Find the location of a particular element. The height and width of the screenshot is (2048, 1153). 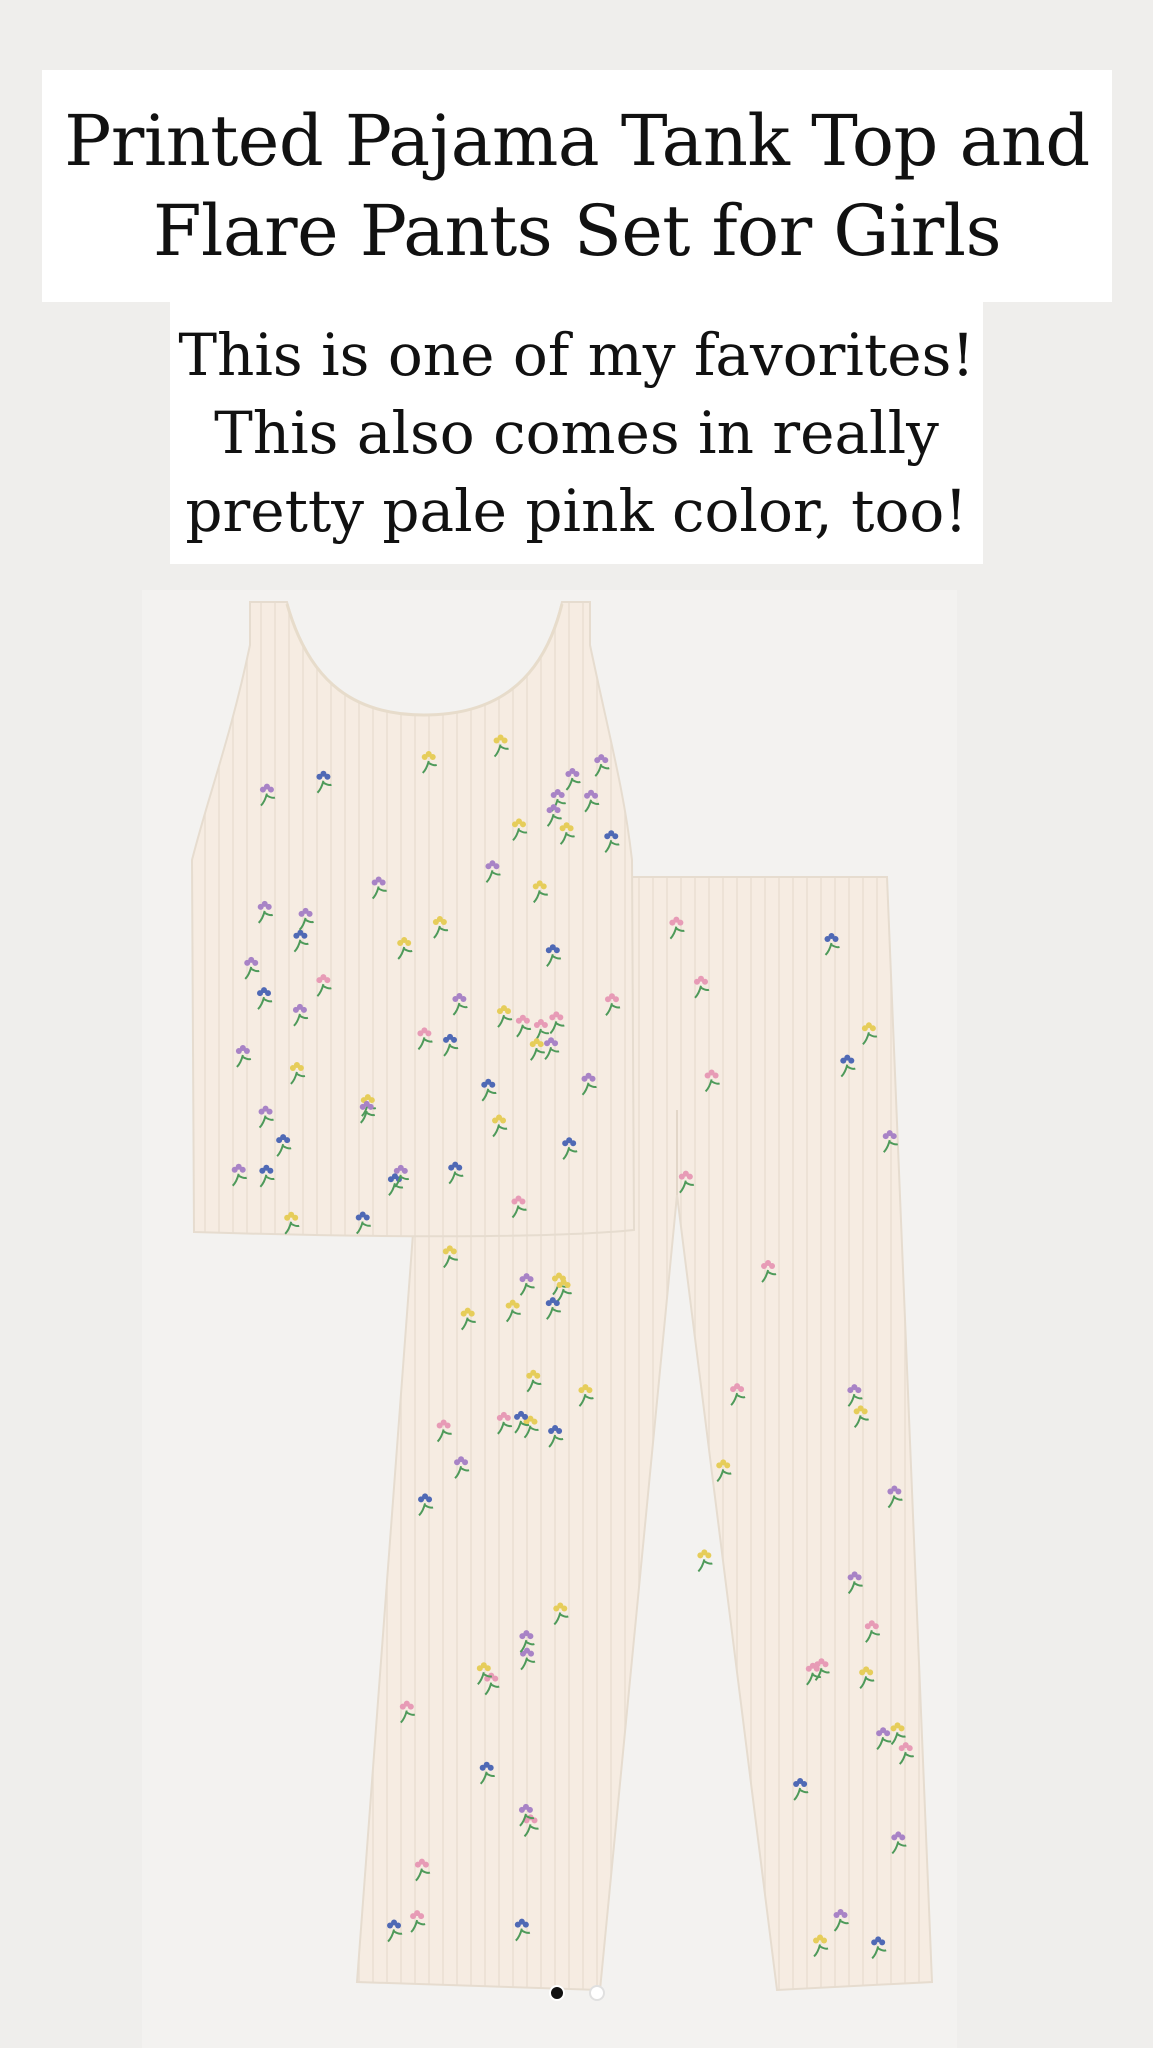

product-title-line-2: Flare Pants Set for Girls is located at coordinates (577, 231).